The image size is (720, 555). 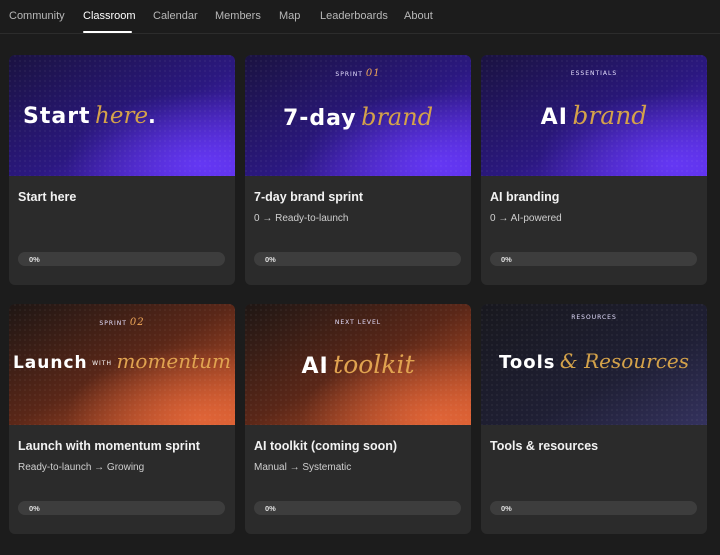 What do you see at coordinates (594, 317) in the screenshot?
I see `banner-kicker: RESOURCES` at bounding box center [594, 317].